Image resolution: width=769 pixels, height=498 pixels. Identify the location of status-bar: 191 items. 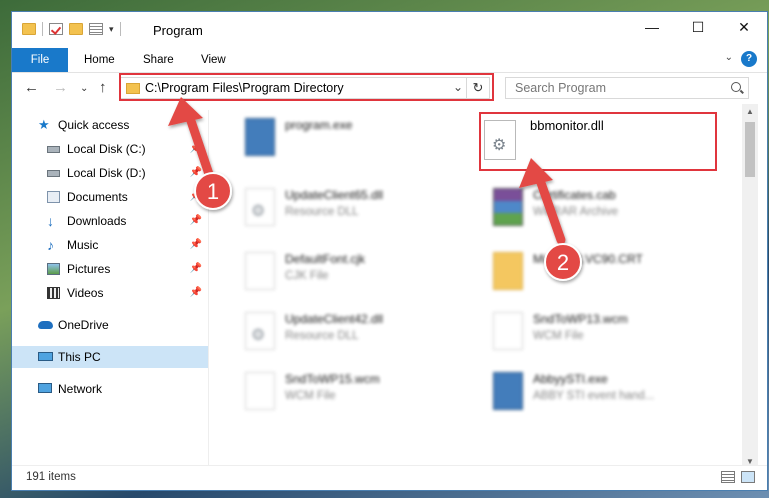
(389, 477).